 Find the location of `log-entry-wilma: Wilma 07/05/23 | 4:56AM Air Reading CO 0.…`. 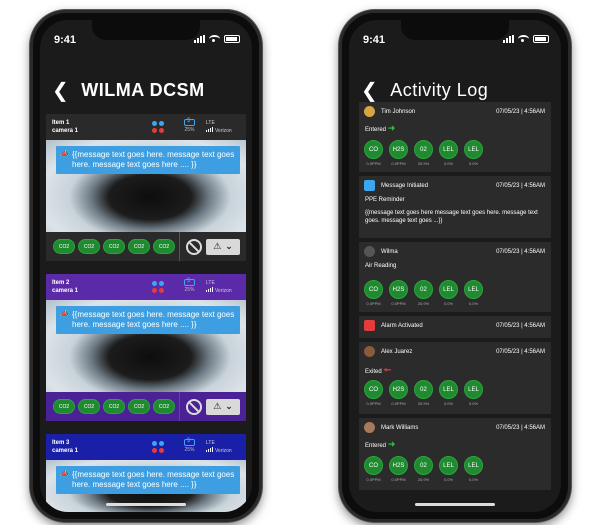

log-entry-wilma: Wilma 07/05/23 | 4:56AM Air Reading CO 0.… is located at coordinates (455, 277).